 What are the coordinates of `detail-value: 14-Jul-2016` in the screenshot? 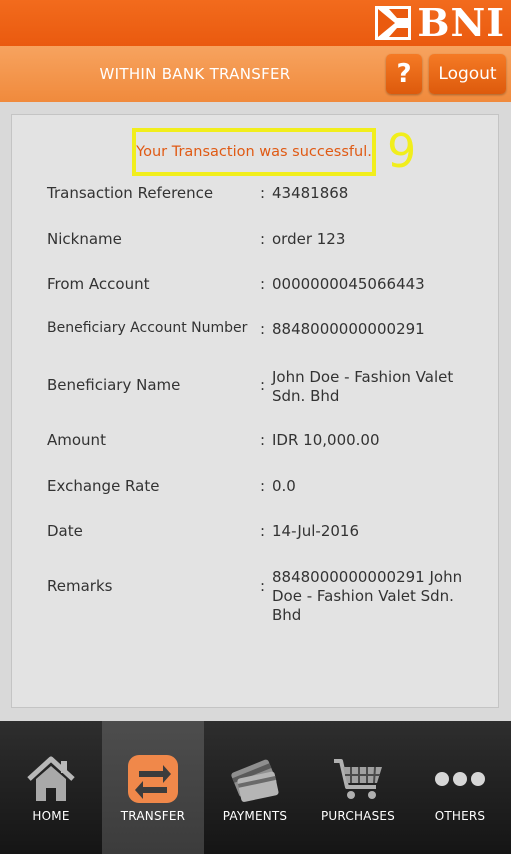 It's located at (316, 531).